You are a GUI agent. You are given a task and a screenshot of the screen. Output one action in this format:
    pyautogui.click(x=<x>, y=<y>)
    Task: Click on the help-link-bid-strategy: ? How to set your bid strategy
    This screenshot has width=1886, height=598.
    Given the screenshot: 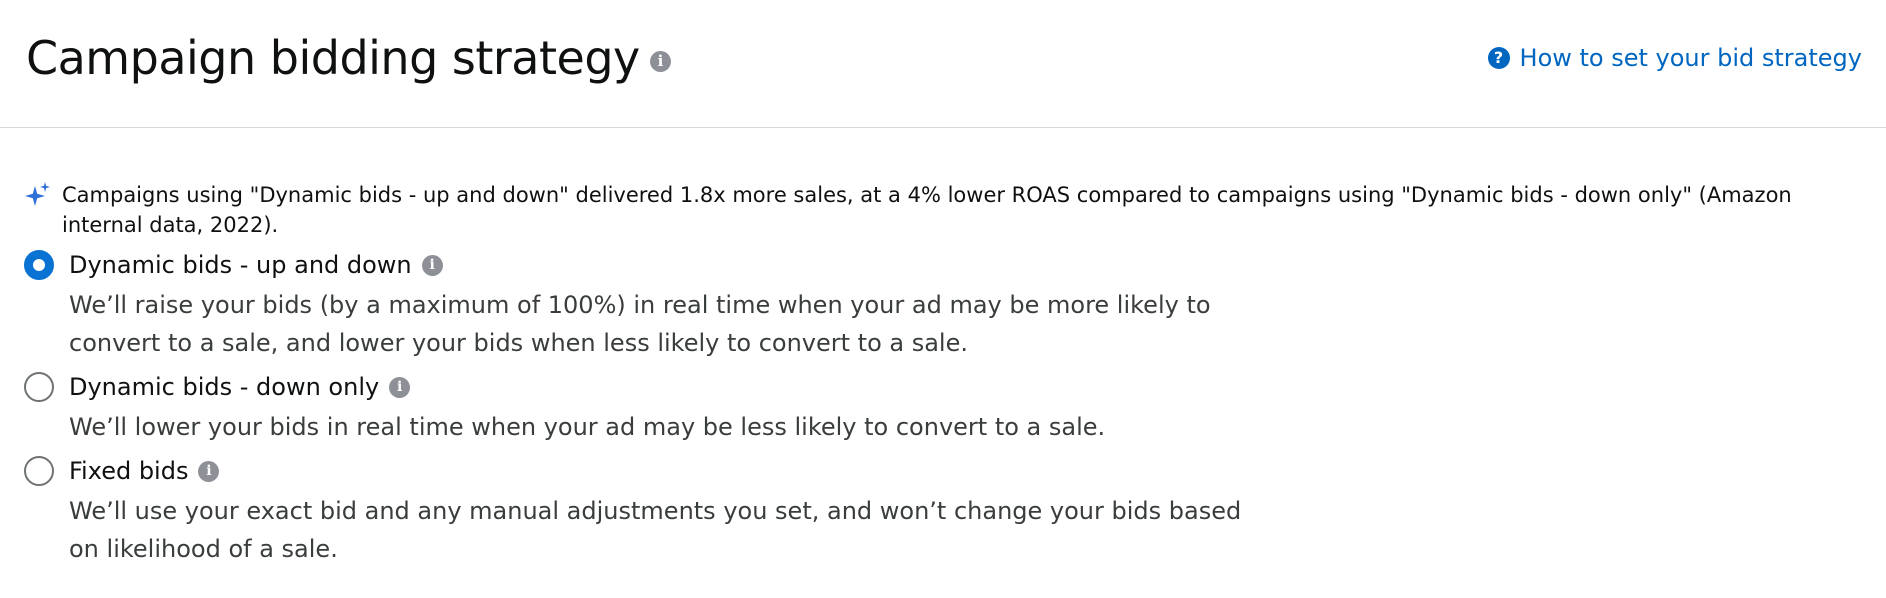 What is the action you would take?
    pyautogui.click(x=1674, y=58)
    